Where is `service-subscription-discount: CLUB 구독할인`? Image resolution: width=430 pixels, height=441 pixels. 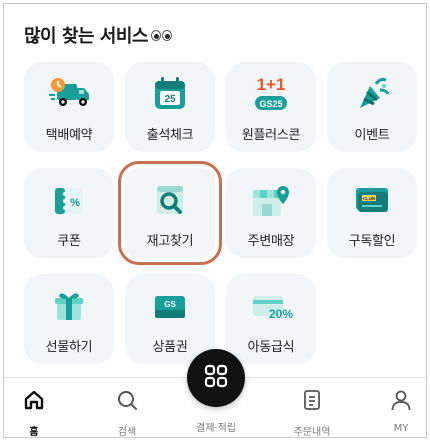 service-subscription-discount: CLUB 구독할인 is located at coordinates (372, 213).